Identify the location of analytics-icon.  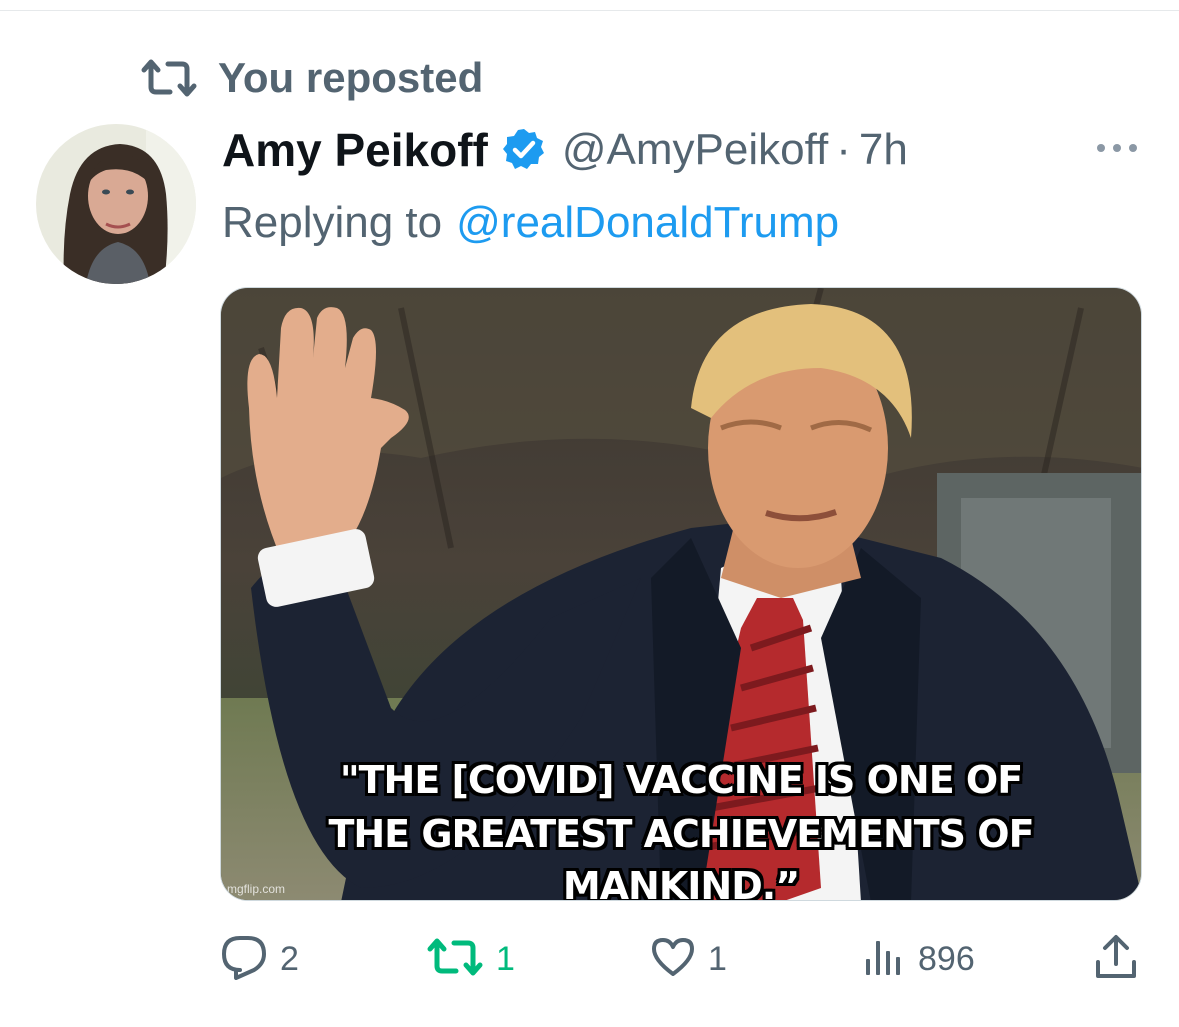
(884, 959).